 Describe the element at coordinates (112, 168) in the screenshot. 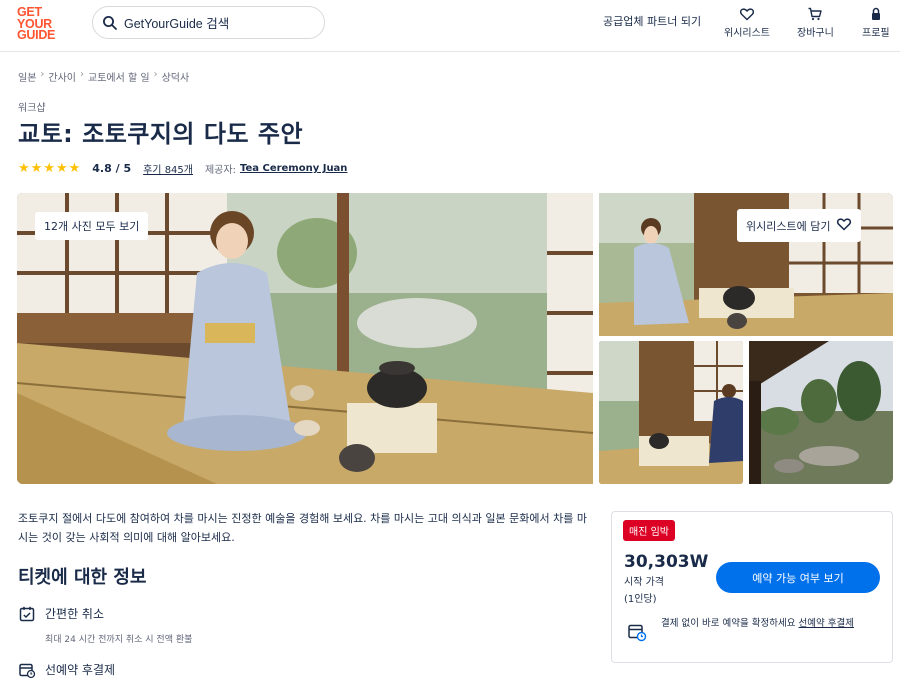

I see `rating-value: 4.8 / 5` at that location.